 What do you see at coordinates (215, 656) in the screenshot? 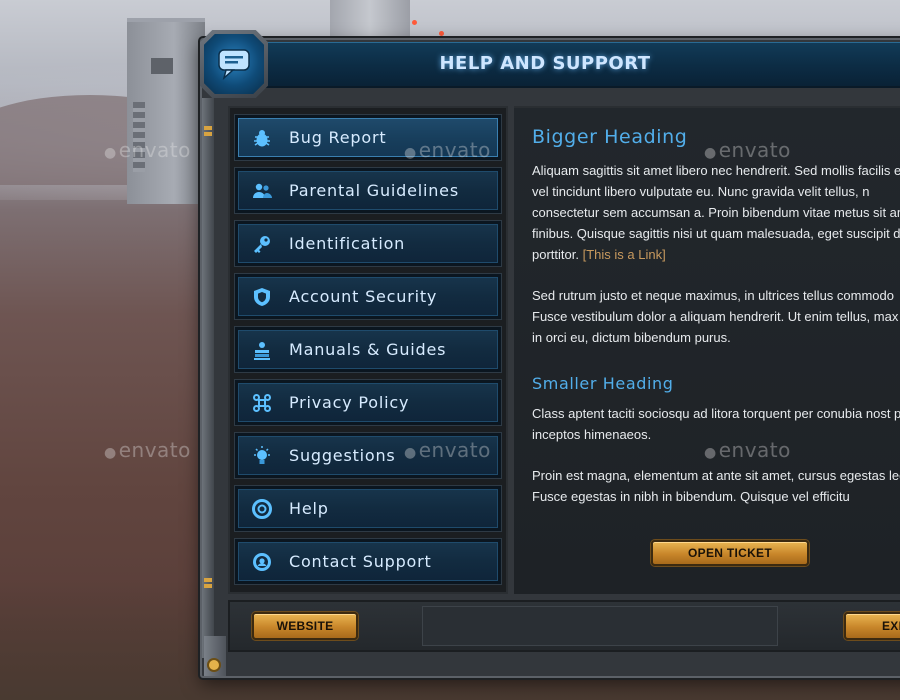
I see `corner-bolt` at bounding box center [215, 656].